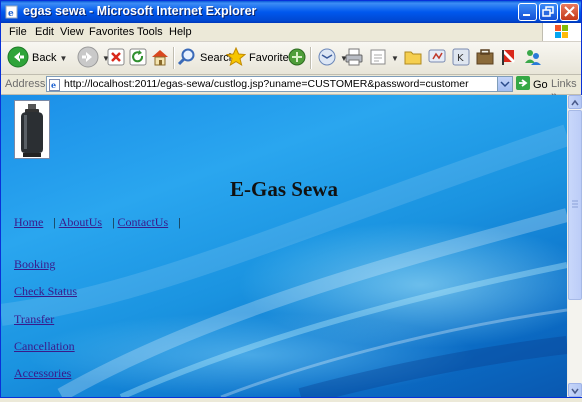  Describe the element at coordinates (88, 58) in the screenshot. I see `forward-arrow-icon` at that location.